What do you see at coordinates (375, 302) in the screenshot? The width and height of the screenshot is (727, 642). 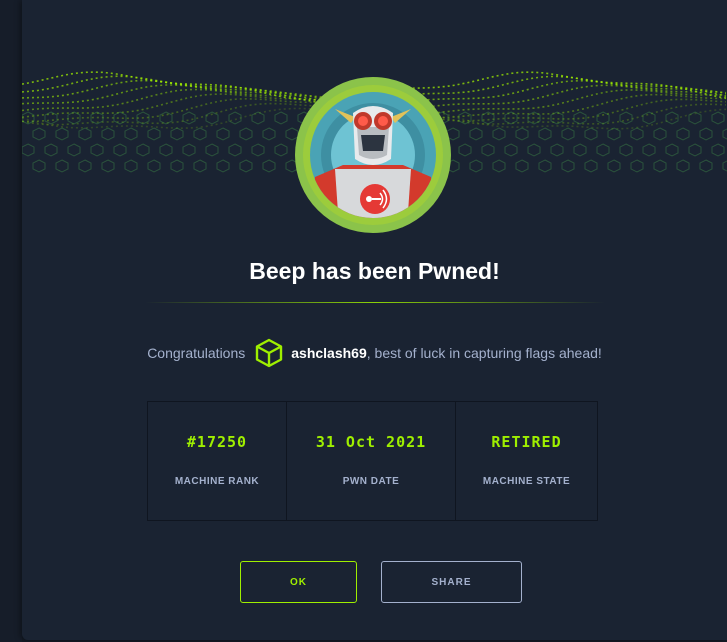 I see `title-divider` at bounding box center [375, 302].